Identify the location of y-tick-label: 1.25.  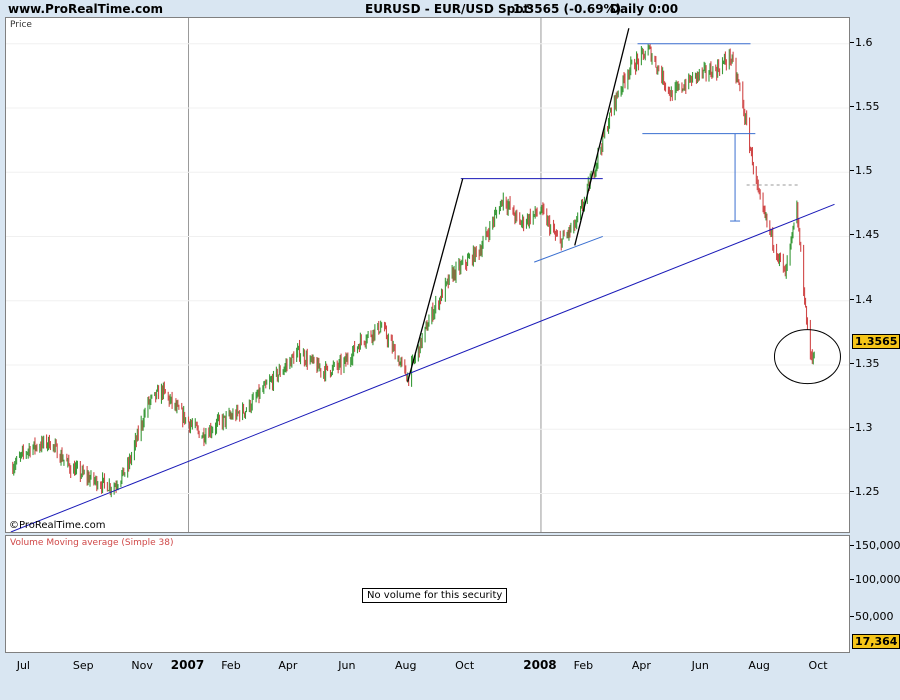
(865, 492).